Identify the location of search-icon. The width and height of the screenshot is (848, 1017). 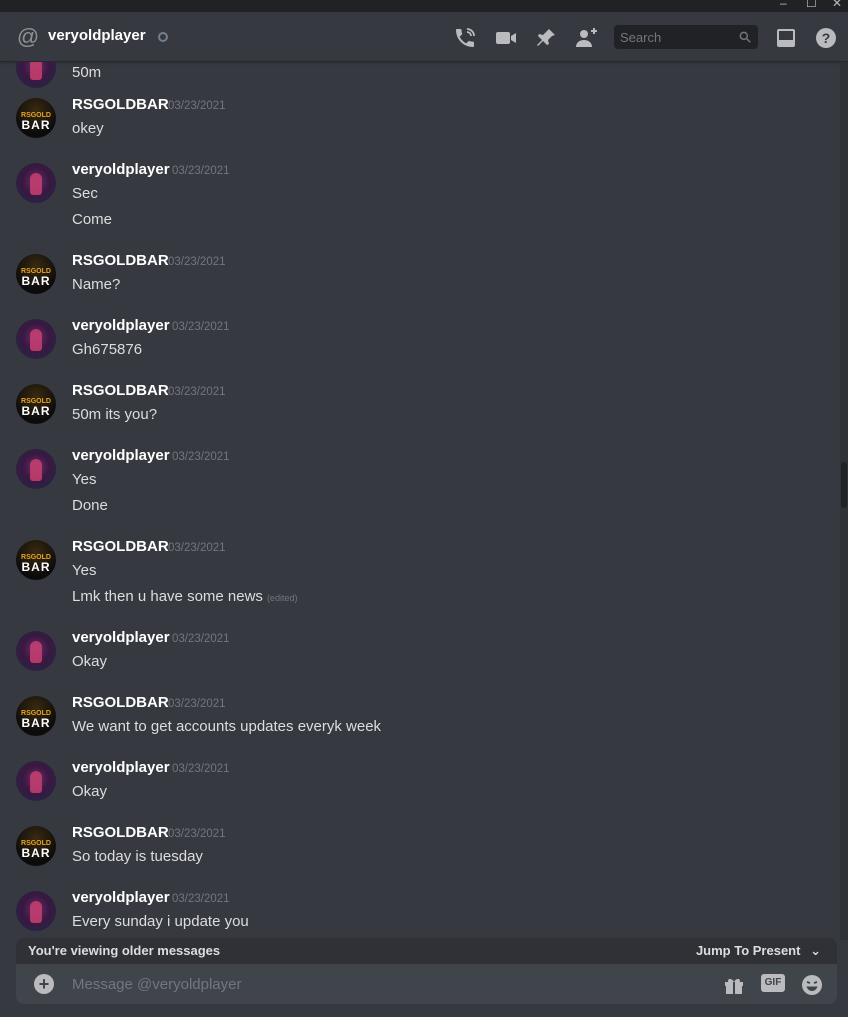
(745, 37).